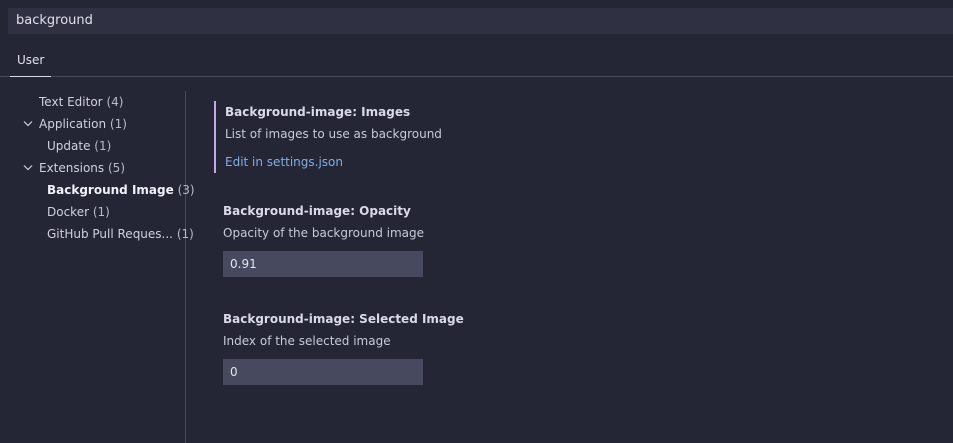  I want to click on settings-search-input: background, so click(480, 21).